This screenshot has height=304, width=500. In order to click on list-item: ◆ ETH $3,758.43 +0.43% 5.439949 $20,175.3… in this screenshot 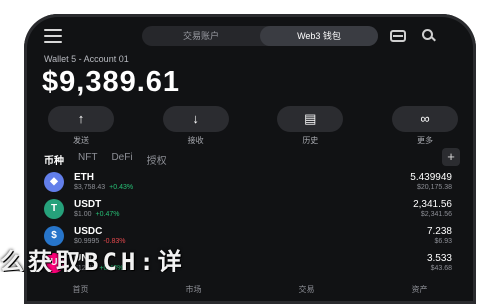, I will do `click(250, 183)`.